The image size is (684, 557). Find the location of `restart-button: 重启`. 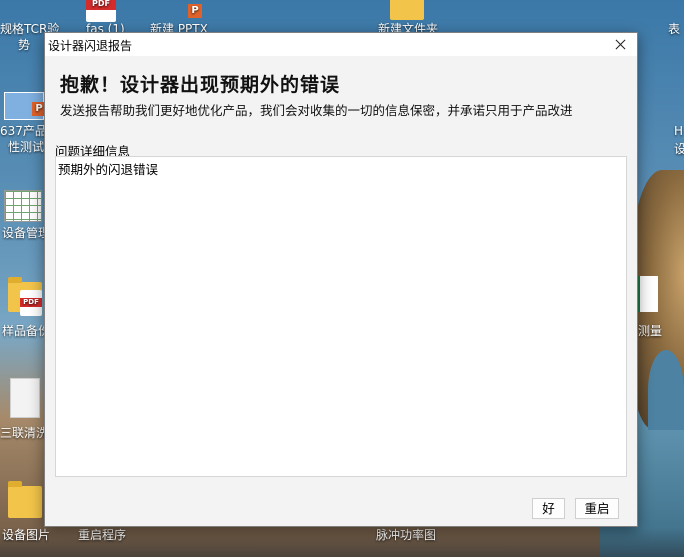

restart-button: 重启 is located at coordinates (597, 508).